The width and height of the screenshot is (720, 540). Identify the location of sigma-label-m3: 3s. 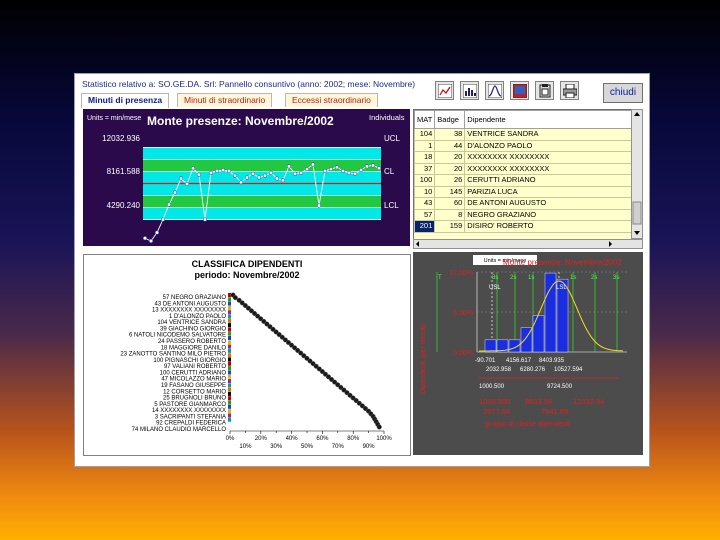
(495, 278).